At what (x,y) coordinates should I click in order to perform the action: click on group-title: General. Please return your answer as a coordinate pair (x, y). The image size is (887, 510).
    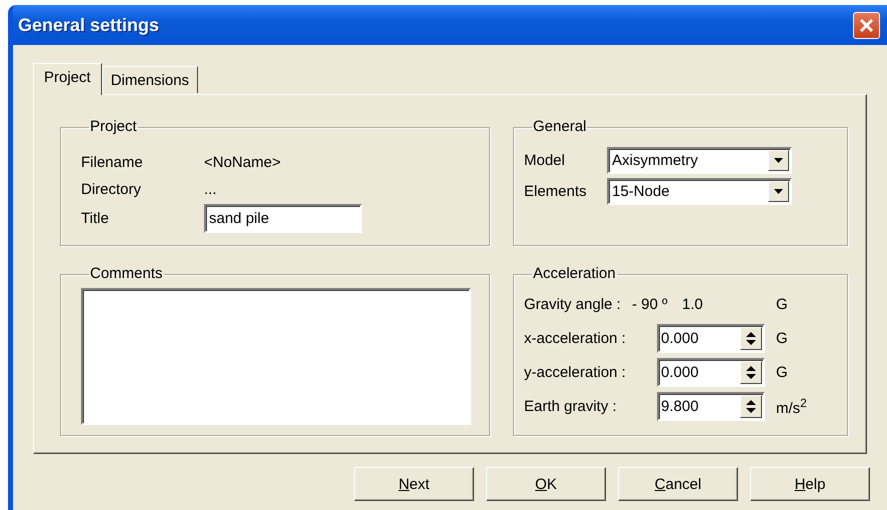
    Looking at the image, I should click on (560, 127).